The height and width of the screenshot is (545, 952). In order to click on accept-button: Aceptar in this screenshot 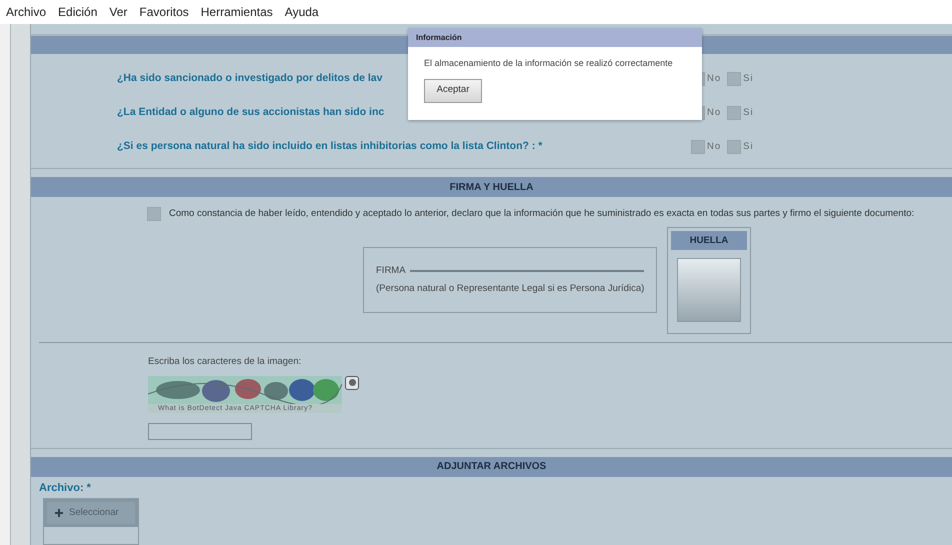, I will do `click(453, 90)`.